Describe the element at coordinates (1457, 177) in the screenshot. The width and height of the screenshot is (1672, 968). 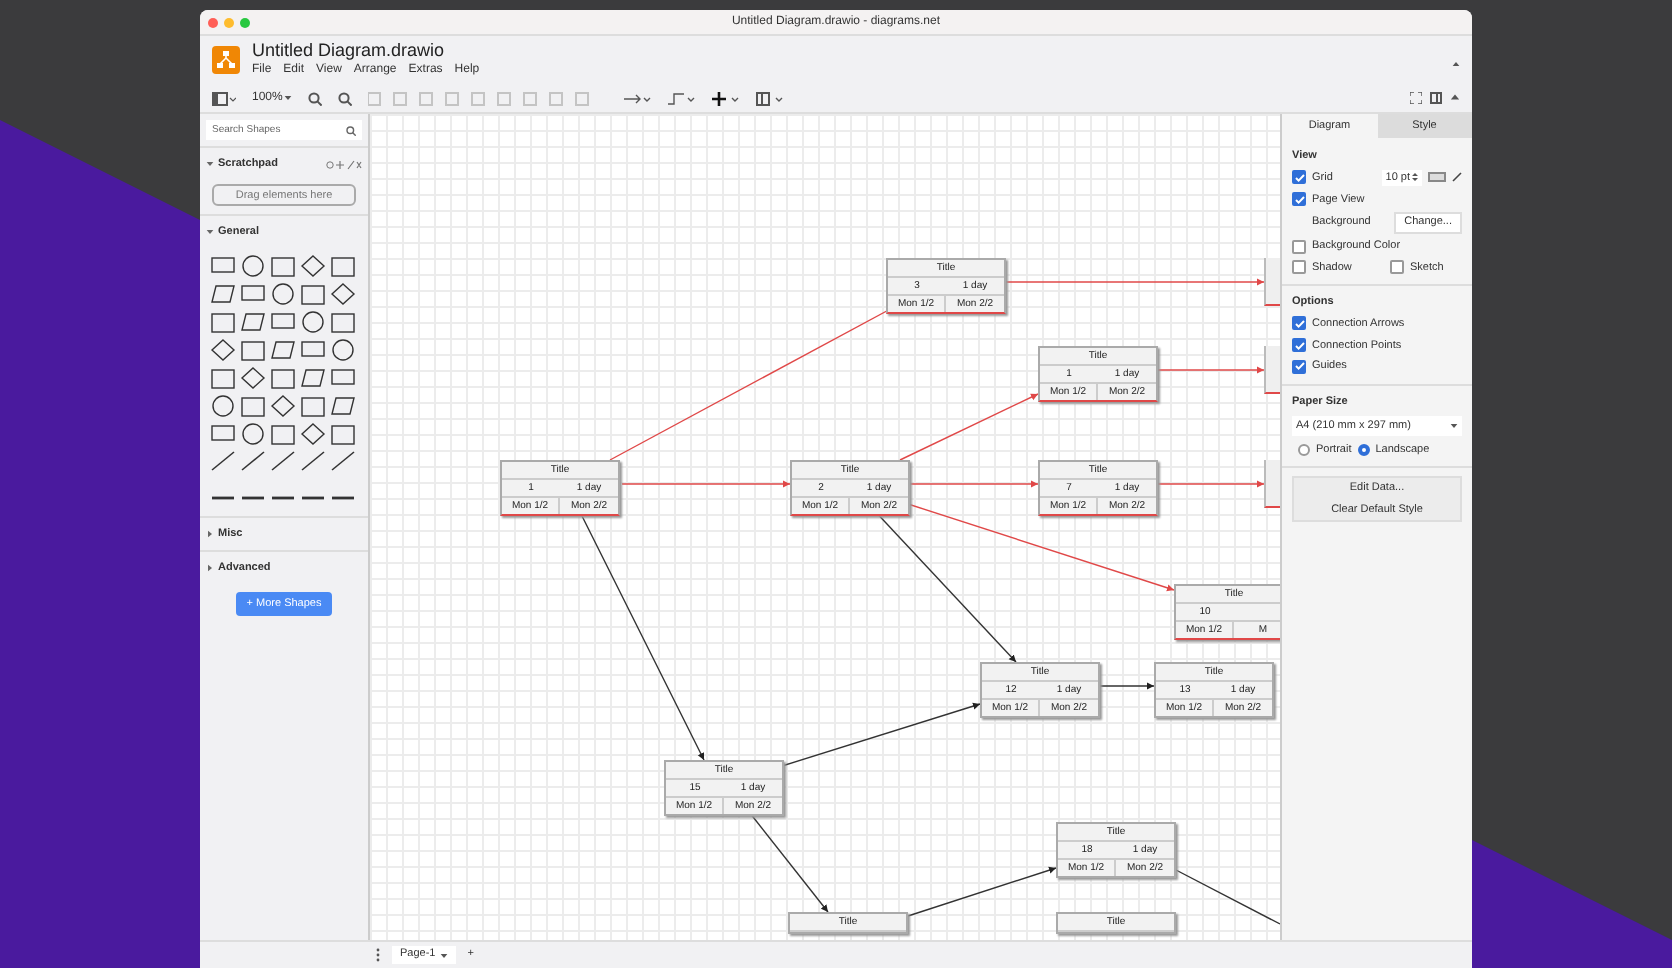
I see `edit-icon` at that location.